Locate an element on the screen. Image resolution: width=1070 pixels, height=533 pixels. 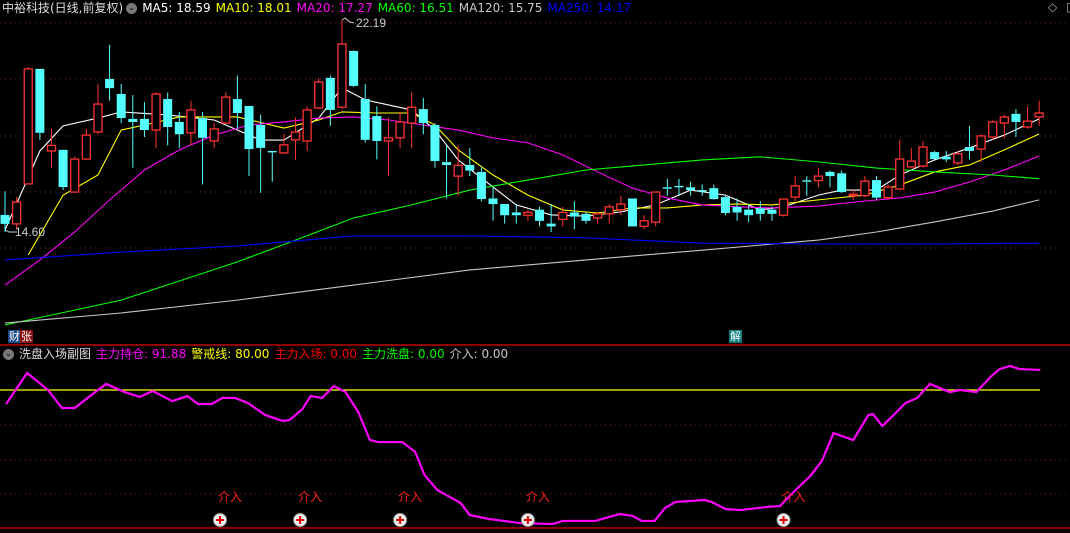
stock-title: 中裕科技(日线,前复权) is located at coordinates (63, 8).